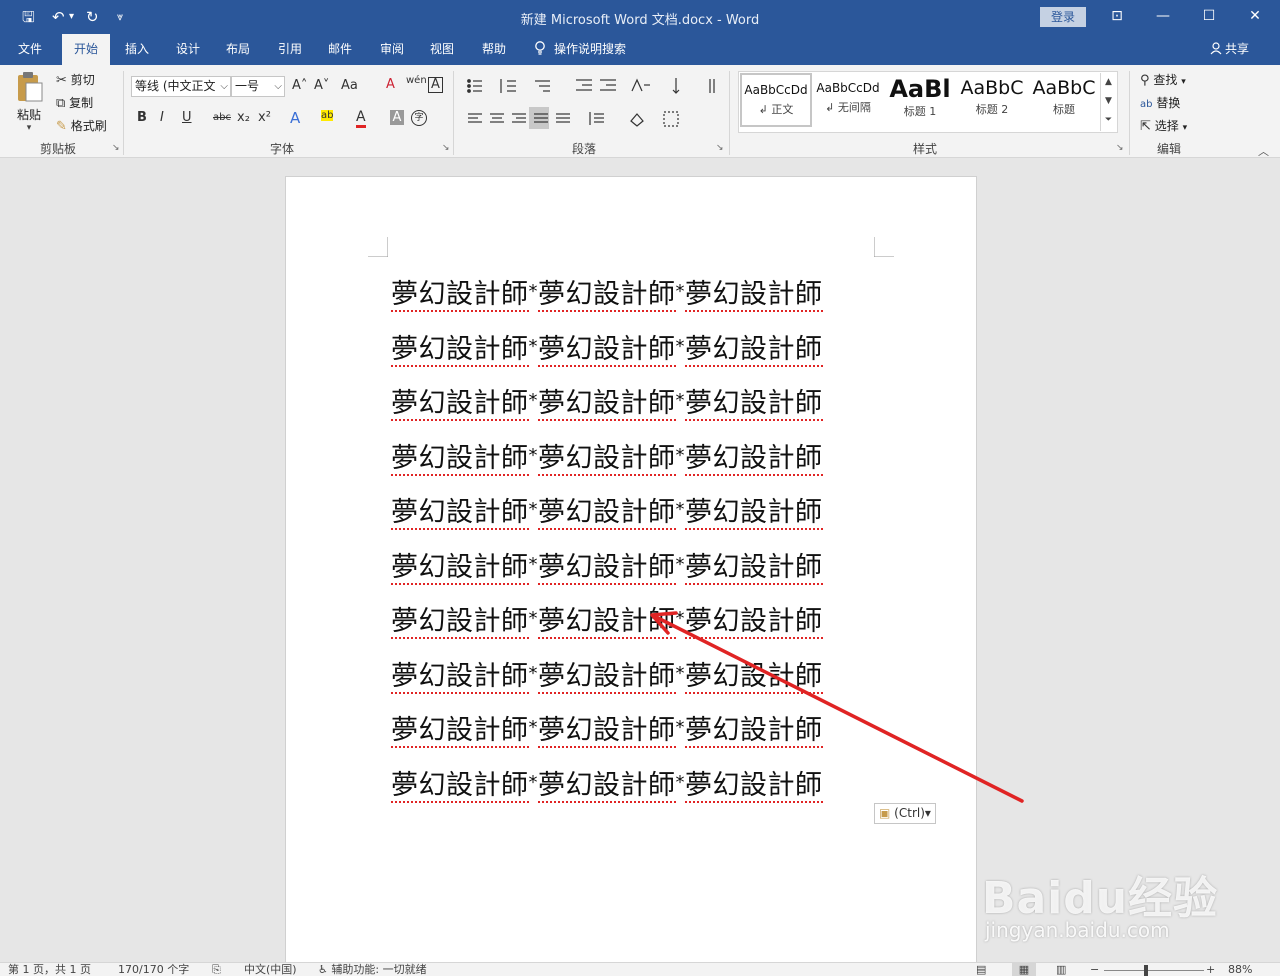 This screenshot has height=976, width=1280. I want to click on tab-references: 引用, so click(290, 49).